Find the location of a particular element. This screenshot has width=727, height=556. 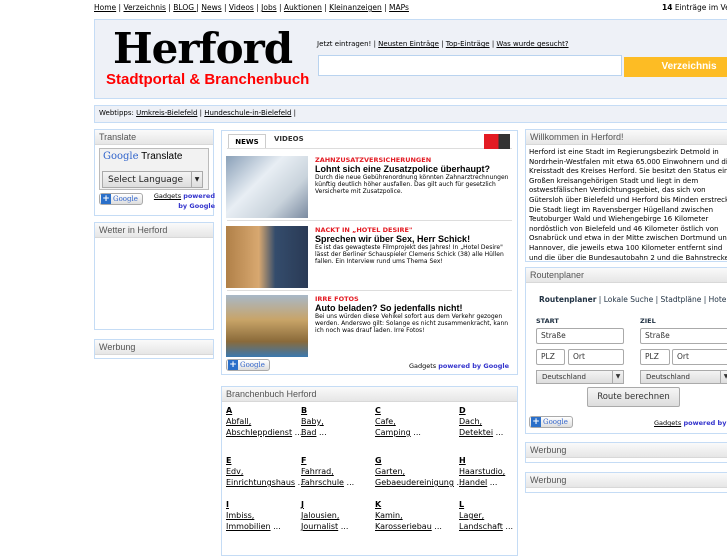

category-letter: H is located at coordinates (462, 460).